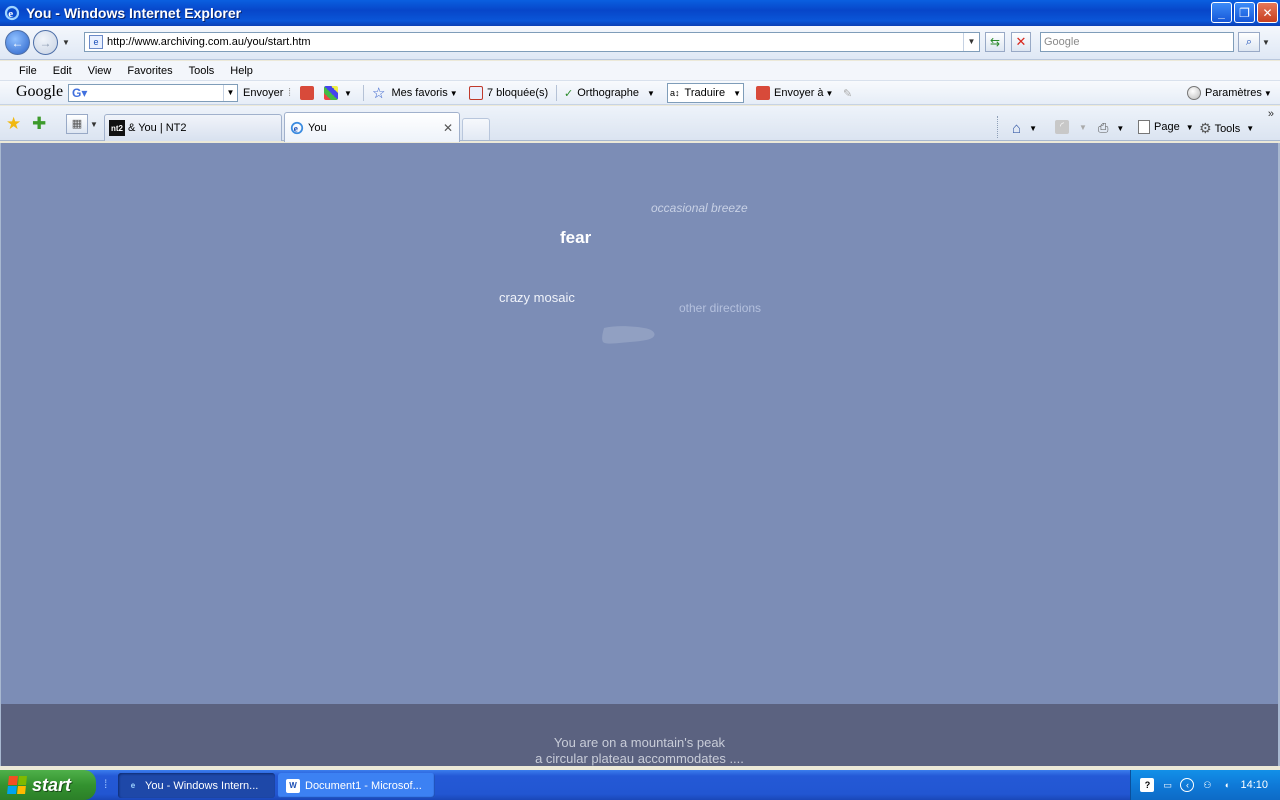  Describe the element at coordinates (1194, 93) in the screenshot. I see `settings-icon` at that location.